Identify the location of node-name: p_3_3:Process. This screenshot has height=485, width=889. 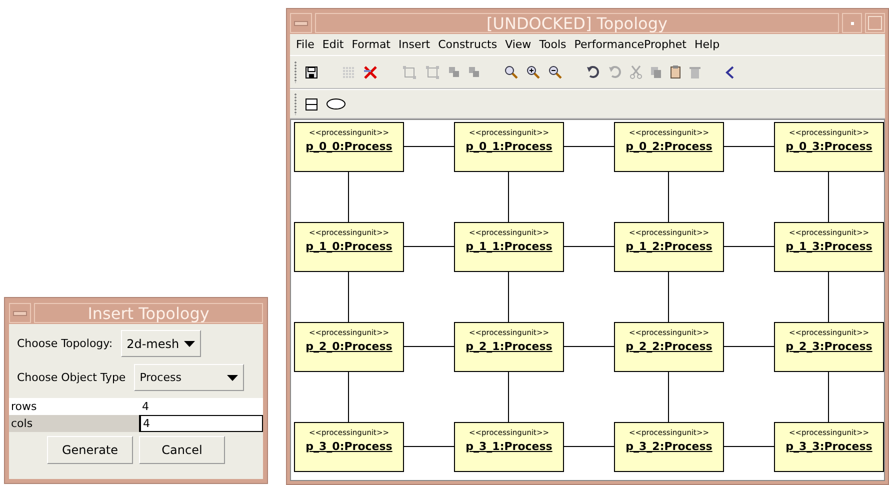
(829, 446).